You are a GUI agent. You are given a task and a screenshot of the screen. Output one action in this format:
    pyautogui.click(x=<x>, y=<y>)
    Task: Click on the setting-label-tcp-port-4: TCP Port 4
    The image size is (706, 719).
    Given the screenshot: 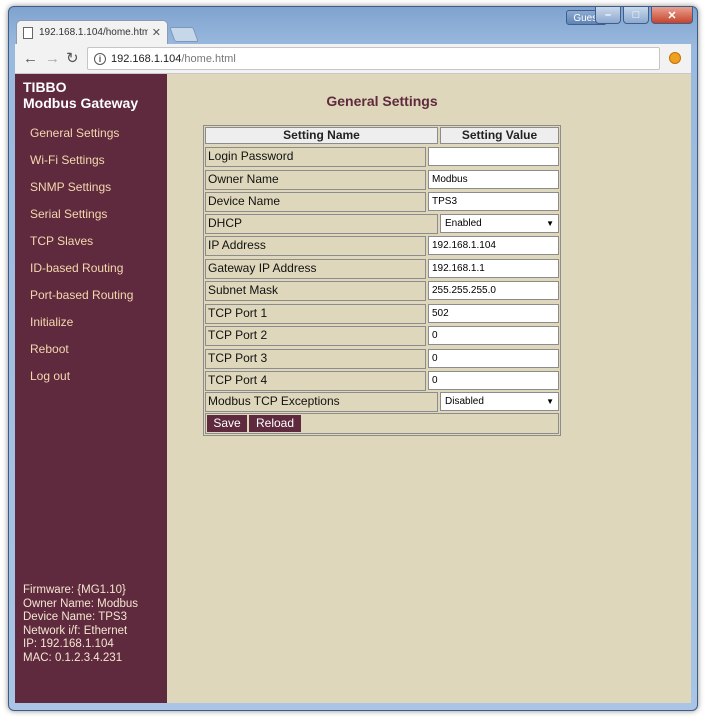 What is the action you would take?
    pyautogui.click(x=315, y=381)
    